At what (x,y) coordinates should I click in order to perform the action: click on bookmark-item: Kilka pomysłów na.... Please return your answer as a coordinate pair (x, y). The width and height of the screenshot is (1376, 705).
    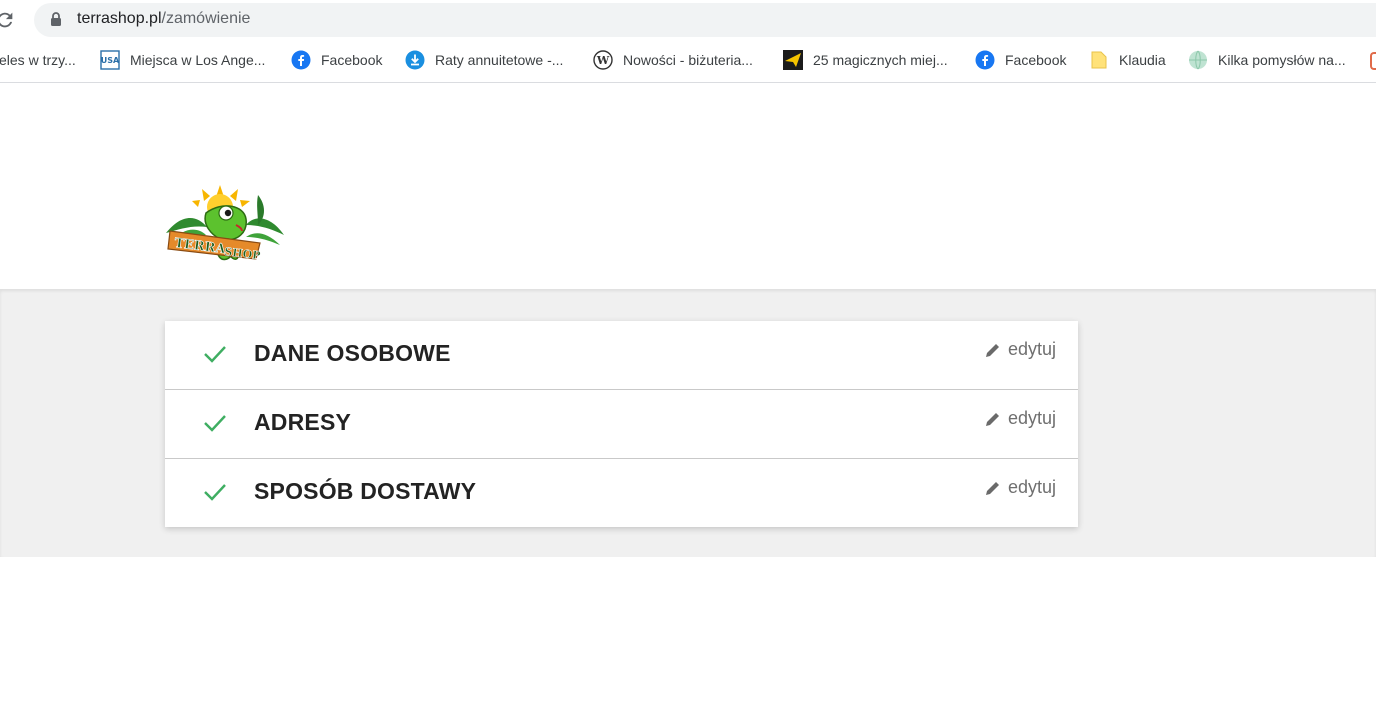
    Looking at the image, I should click on (1267, 60).